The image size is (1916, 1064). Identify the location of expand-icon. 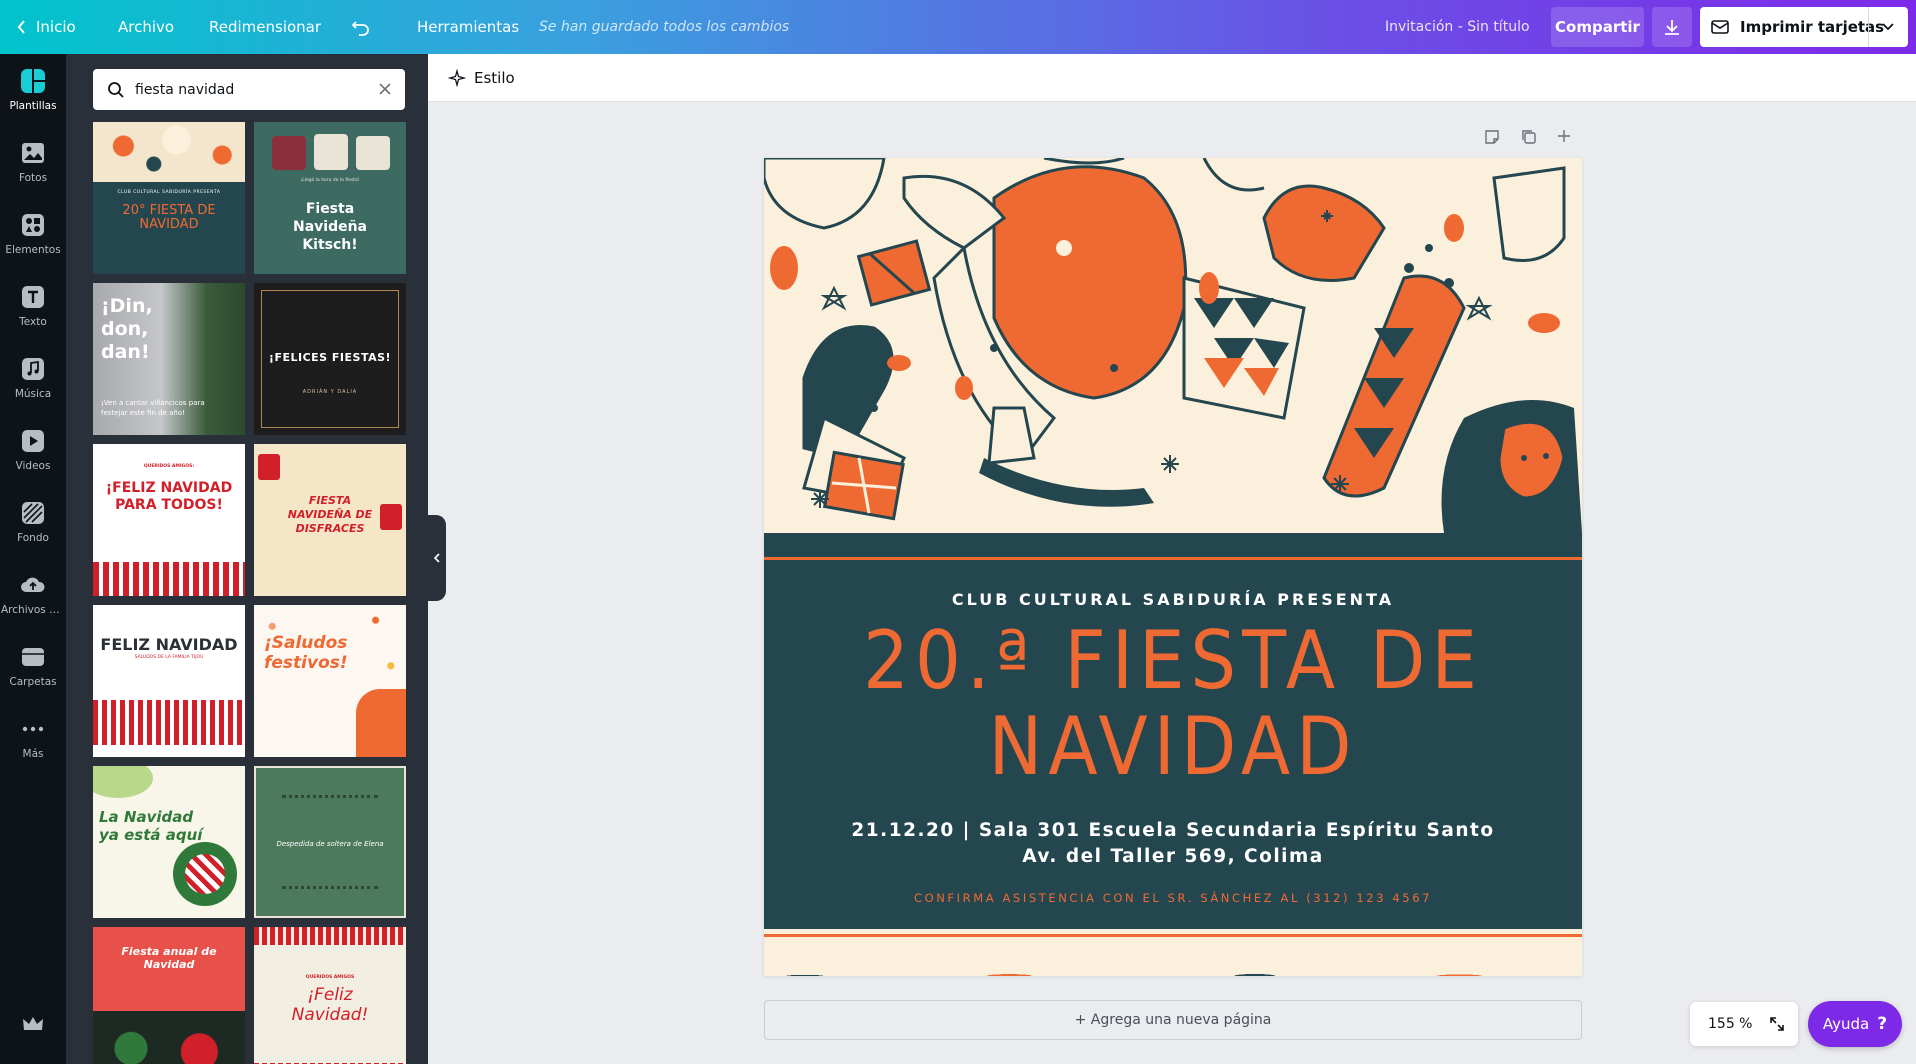
(1777, 1024).